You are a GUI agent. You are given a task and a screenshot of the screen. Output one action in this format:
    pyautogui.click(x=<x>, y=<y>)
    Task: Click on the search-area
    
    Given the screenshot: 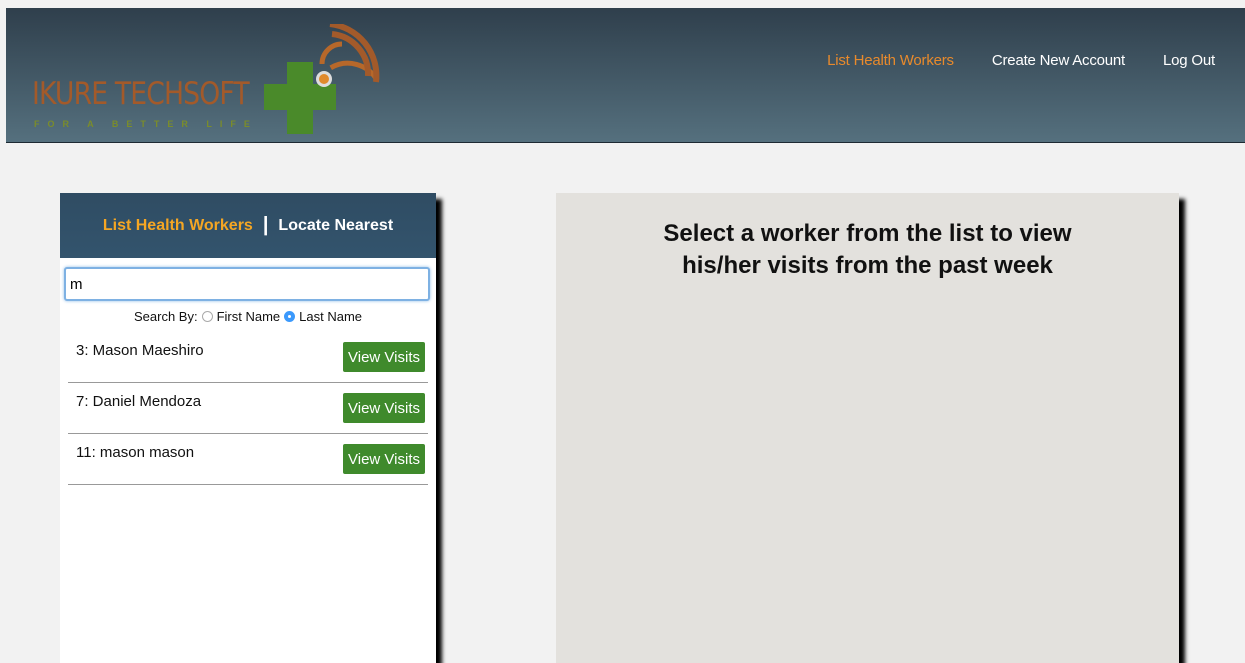 What is the action you would take?
    pyautogui.click(x=248, y=279)
    